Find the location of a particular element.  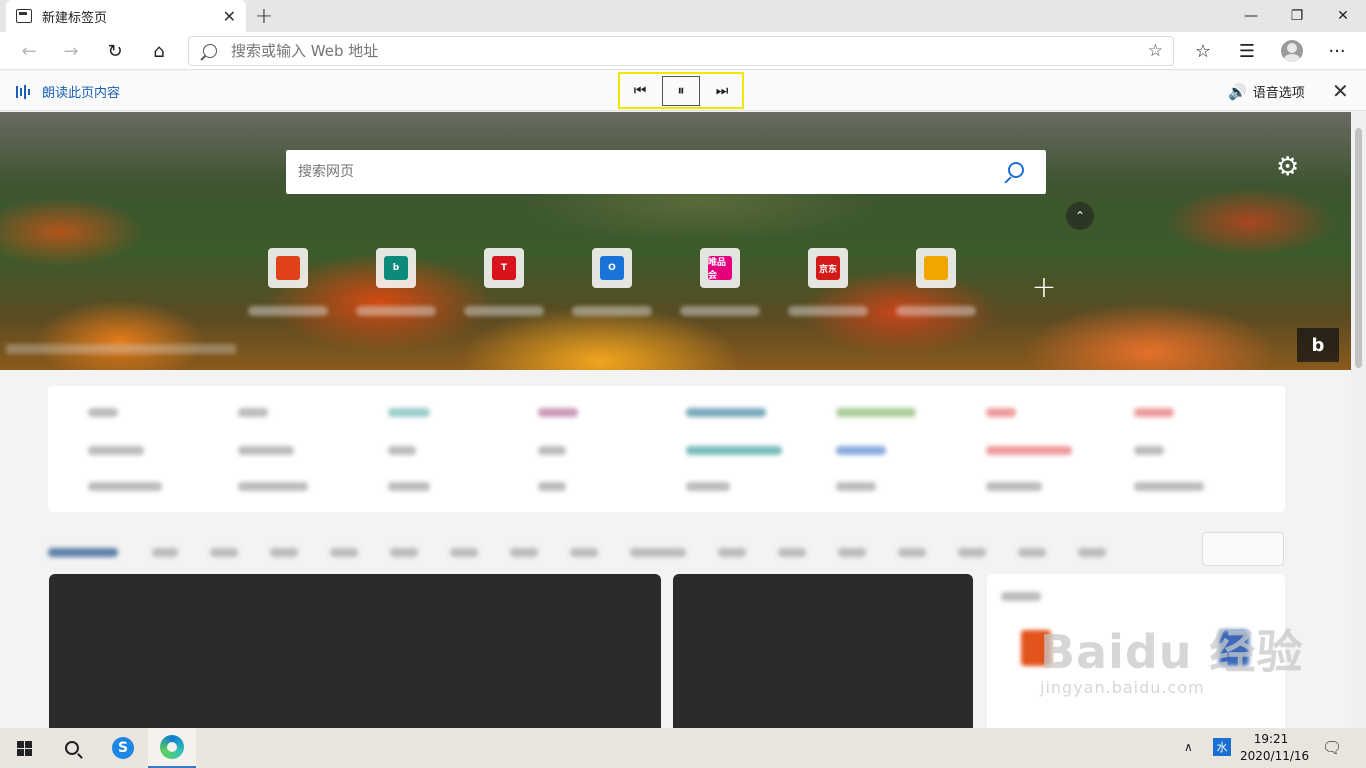

collapse-icon: ⌃ is located at coordinates (1080, 216).